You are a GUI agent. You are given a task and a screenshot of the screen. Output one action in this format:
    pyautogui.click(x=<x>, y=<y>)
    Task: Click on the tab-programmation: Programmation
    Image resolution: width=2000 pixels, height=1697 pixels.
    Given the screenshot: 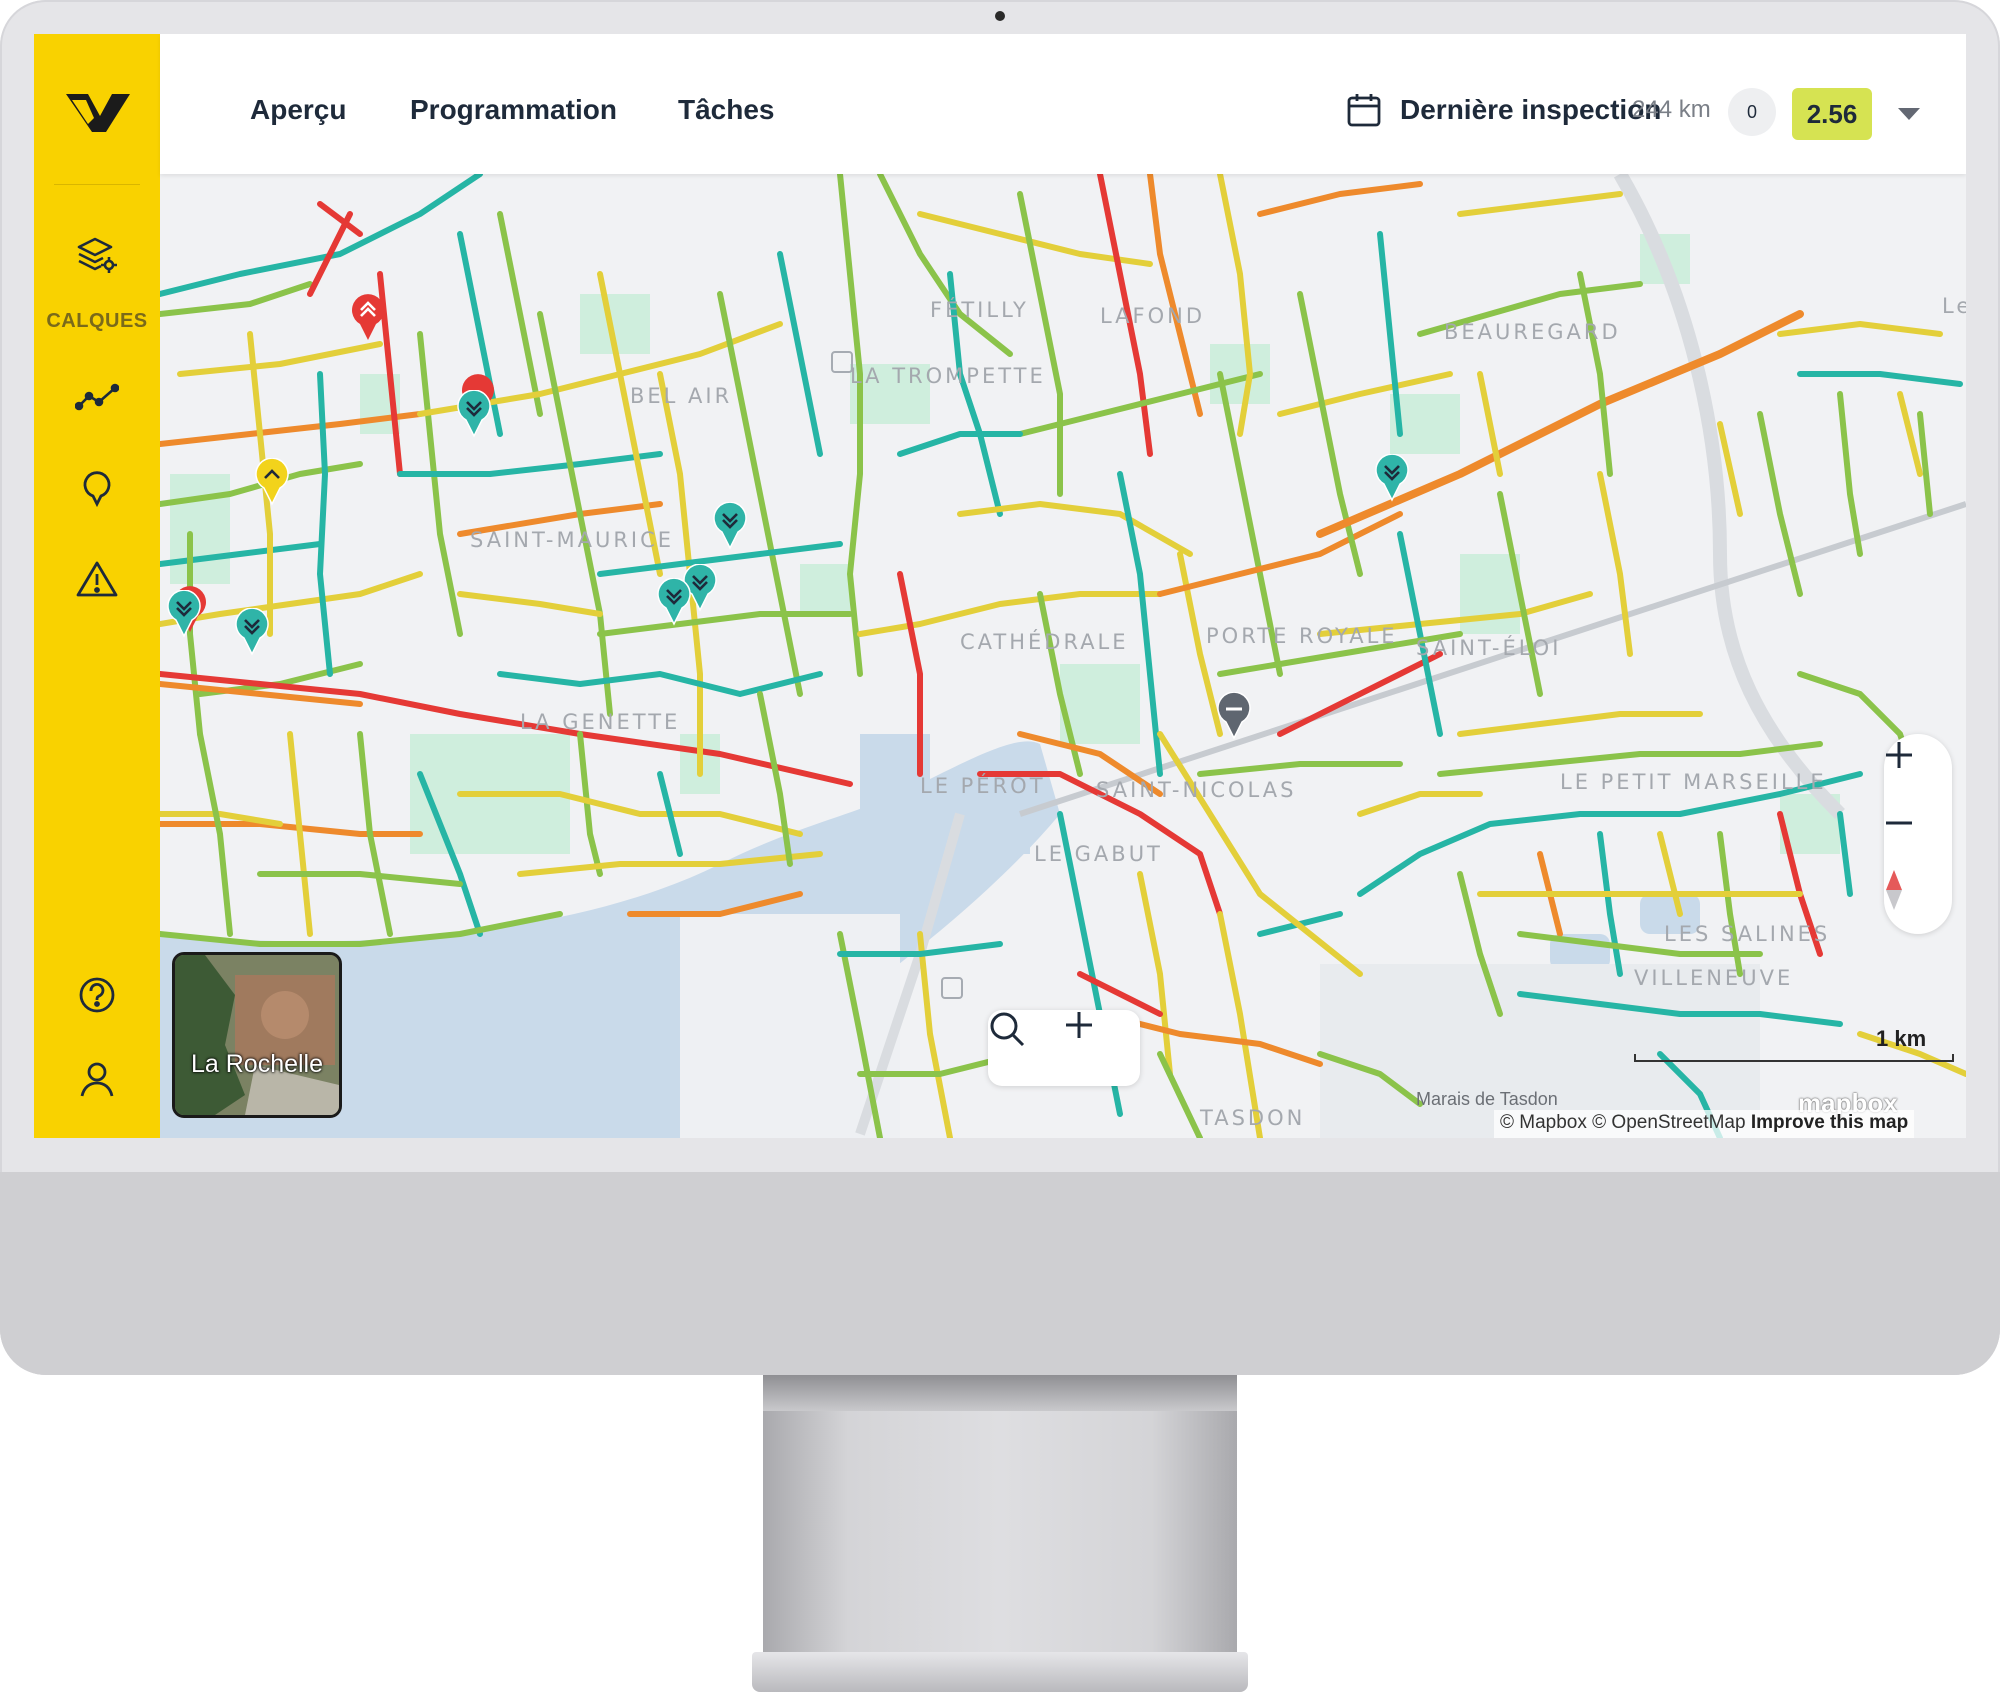 What is the action you would take?
    pyautogui.click(x=513, y=110)
    